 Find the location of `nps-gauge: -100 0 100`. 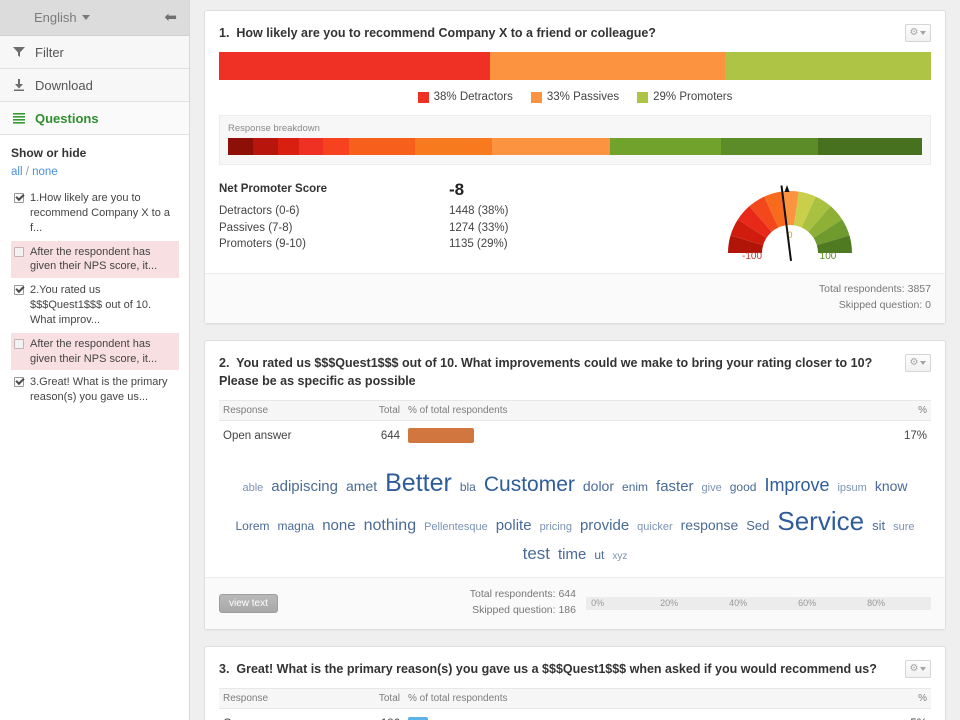

nps-gauge: -100 0 100 is located at coordinates (790, 224).